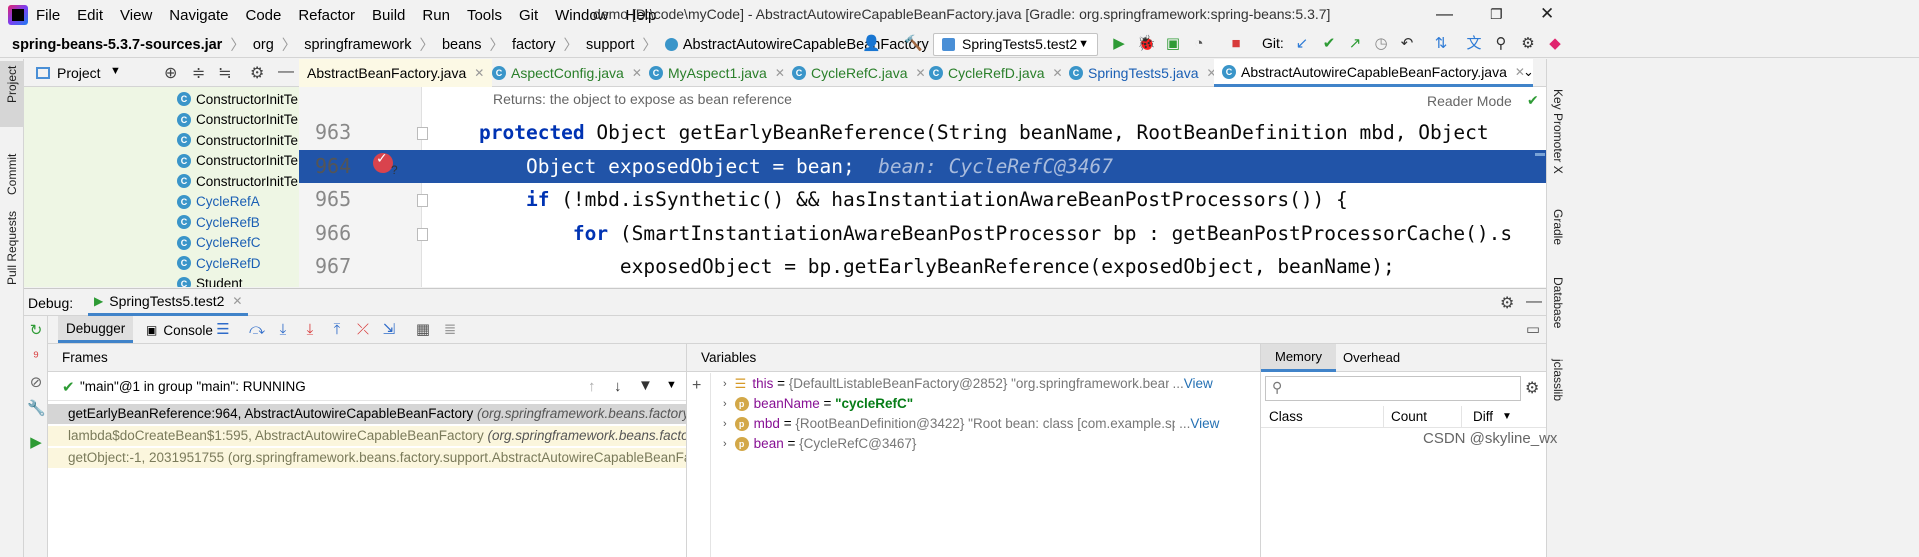 This screenshot has width=1919, height=557. Describe the element at coordinates (36, 331) in the screenshot. I see `rerun-icon: ↻` at that location.